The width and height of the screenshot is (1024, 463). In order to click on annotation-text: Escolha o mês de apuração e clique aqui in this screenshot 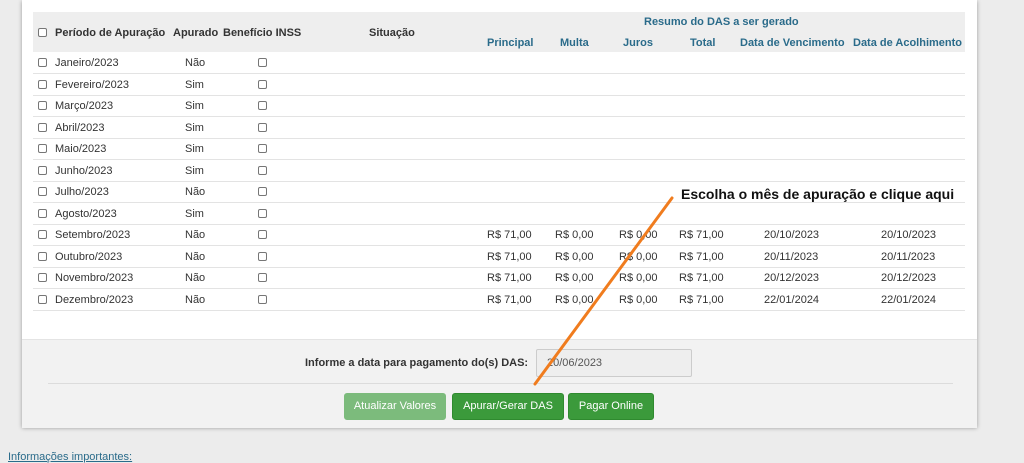, I will do `click(818, 194)`.